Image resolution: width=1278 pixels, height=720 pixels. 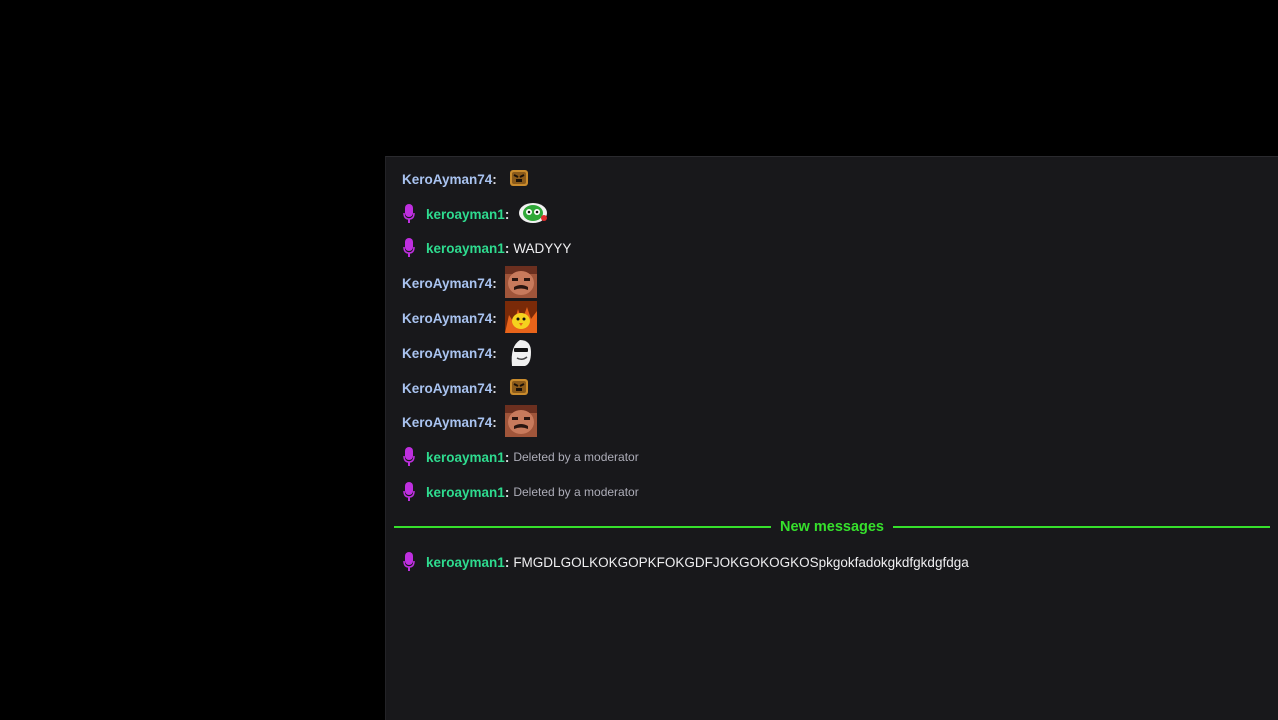 What do you see at coordinates (542, 248) in the screenshot?
I see `message-text: WADYYY` at bounding box center [542, 248].